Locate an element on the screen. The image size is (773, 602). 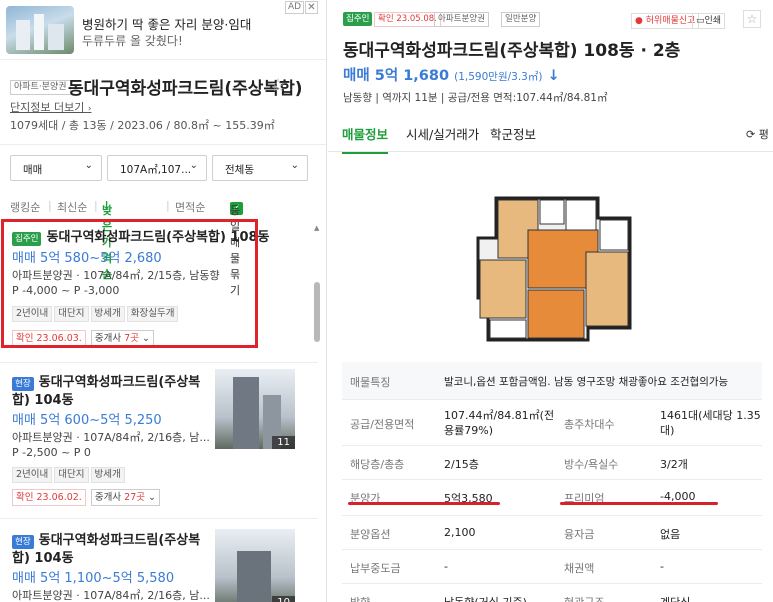
filter-bar: 매매 ⌄ 107A㎡,107... ⌄ 전체동 ⌄ is located at coordinates (163, 170).